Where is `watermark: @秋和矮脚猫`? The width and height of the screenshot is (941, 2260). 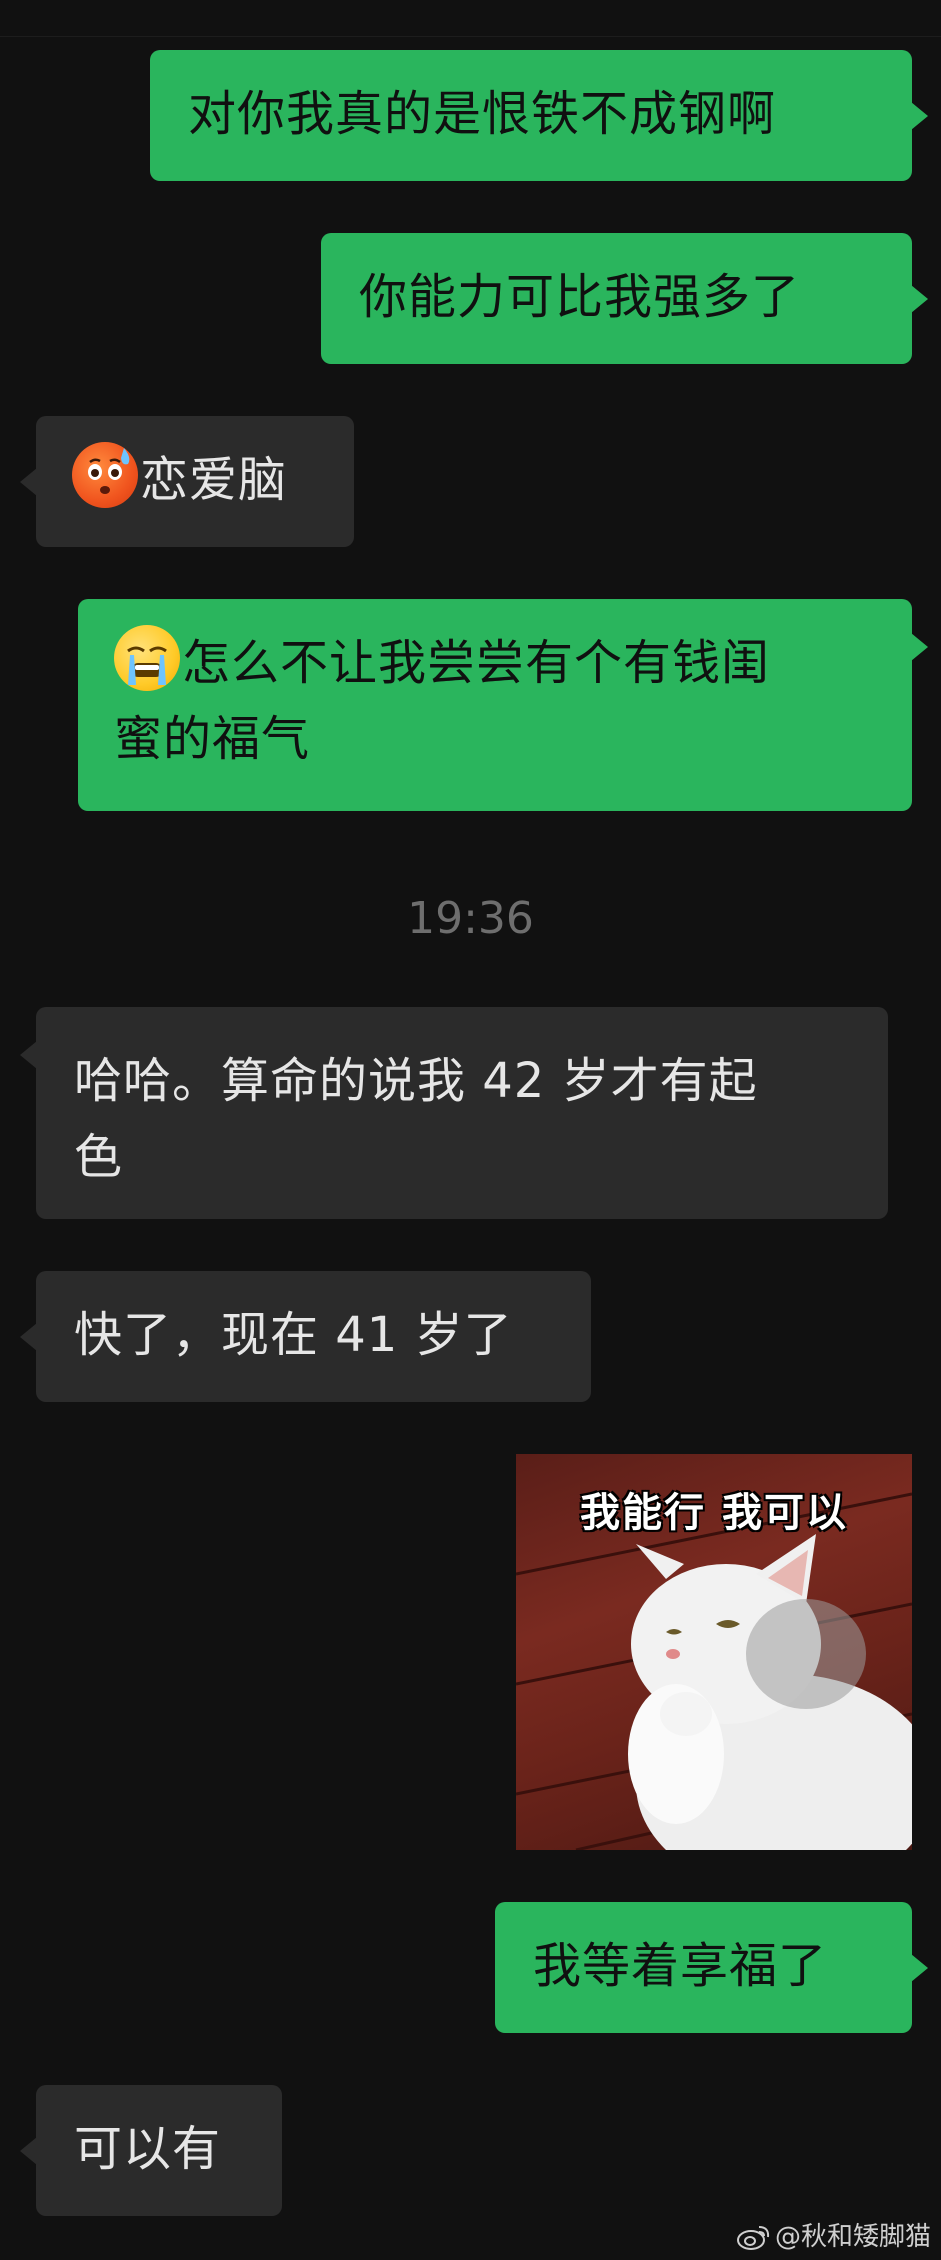
watermark: @秋和矮脚猫 is located at coordinates (833, 2237).